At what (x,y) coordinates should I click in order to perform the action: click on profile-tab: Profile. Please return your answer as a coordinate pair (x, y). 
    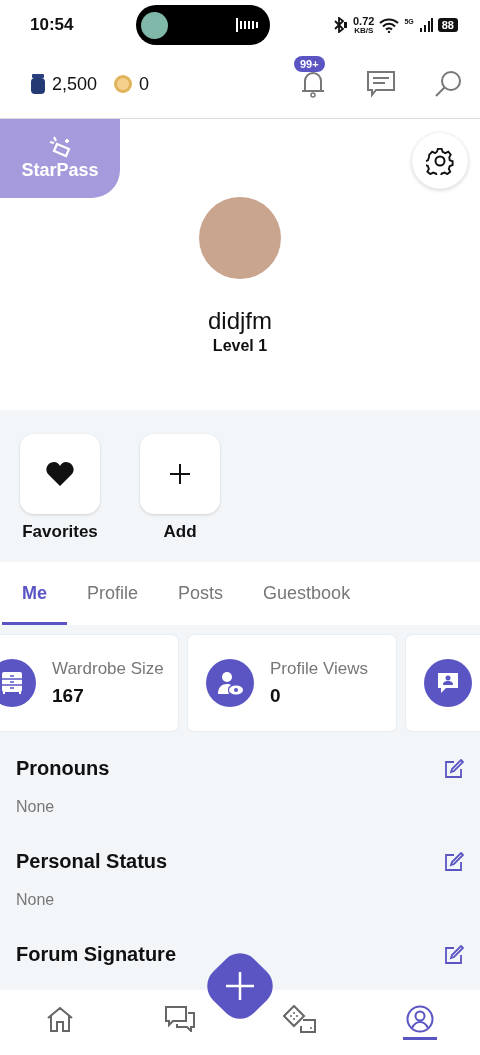
    Looking at the image, I should click on (113, 595).